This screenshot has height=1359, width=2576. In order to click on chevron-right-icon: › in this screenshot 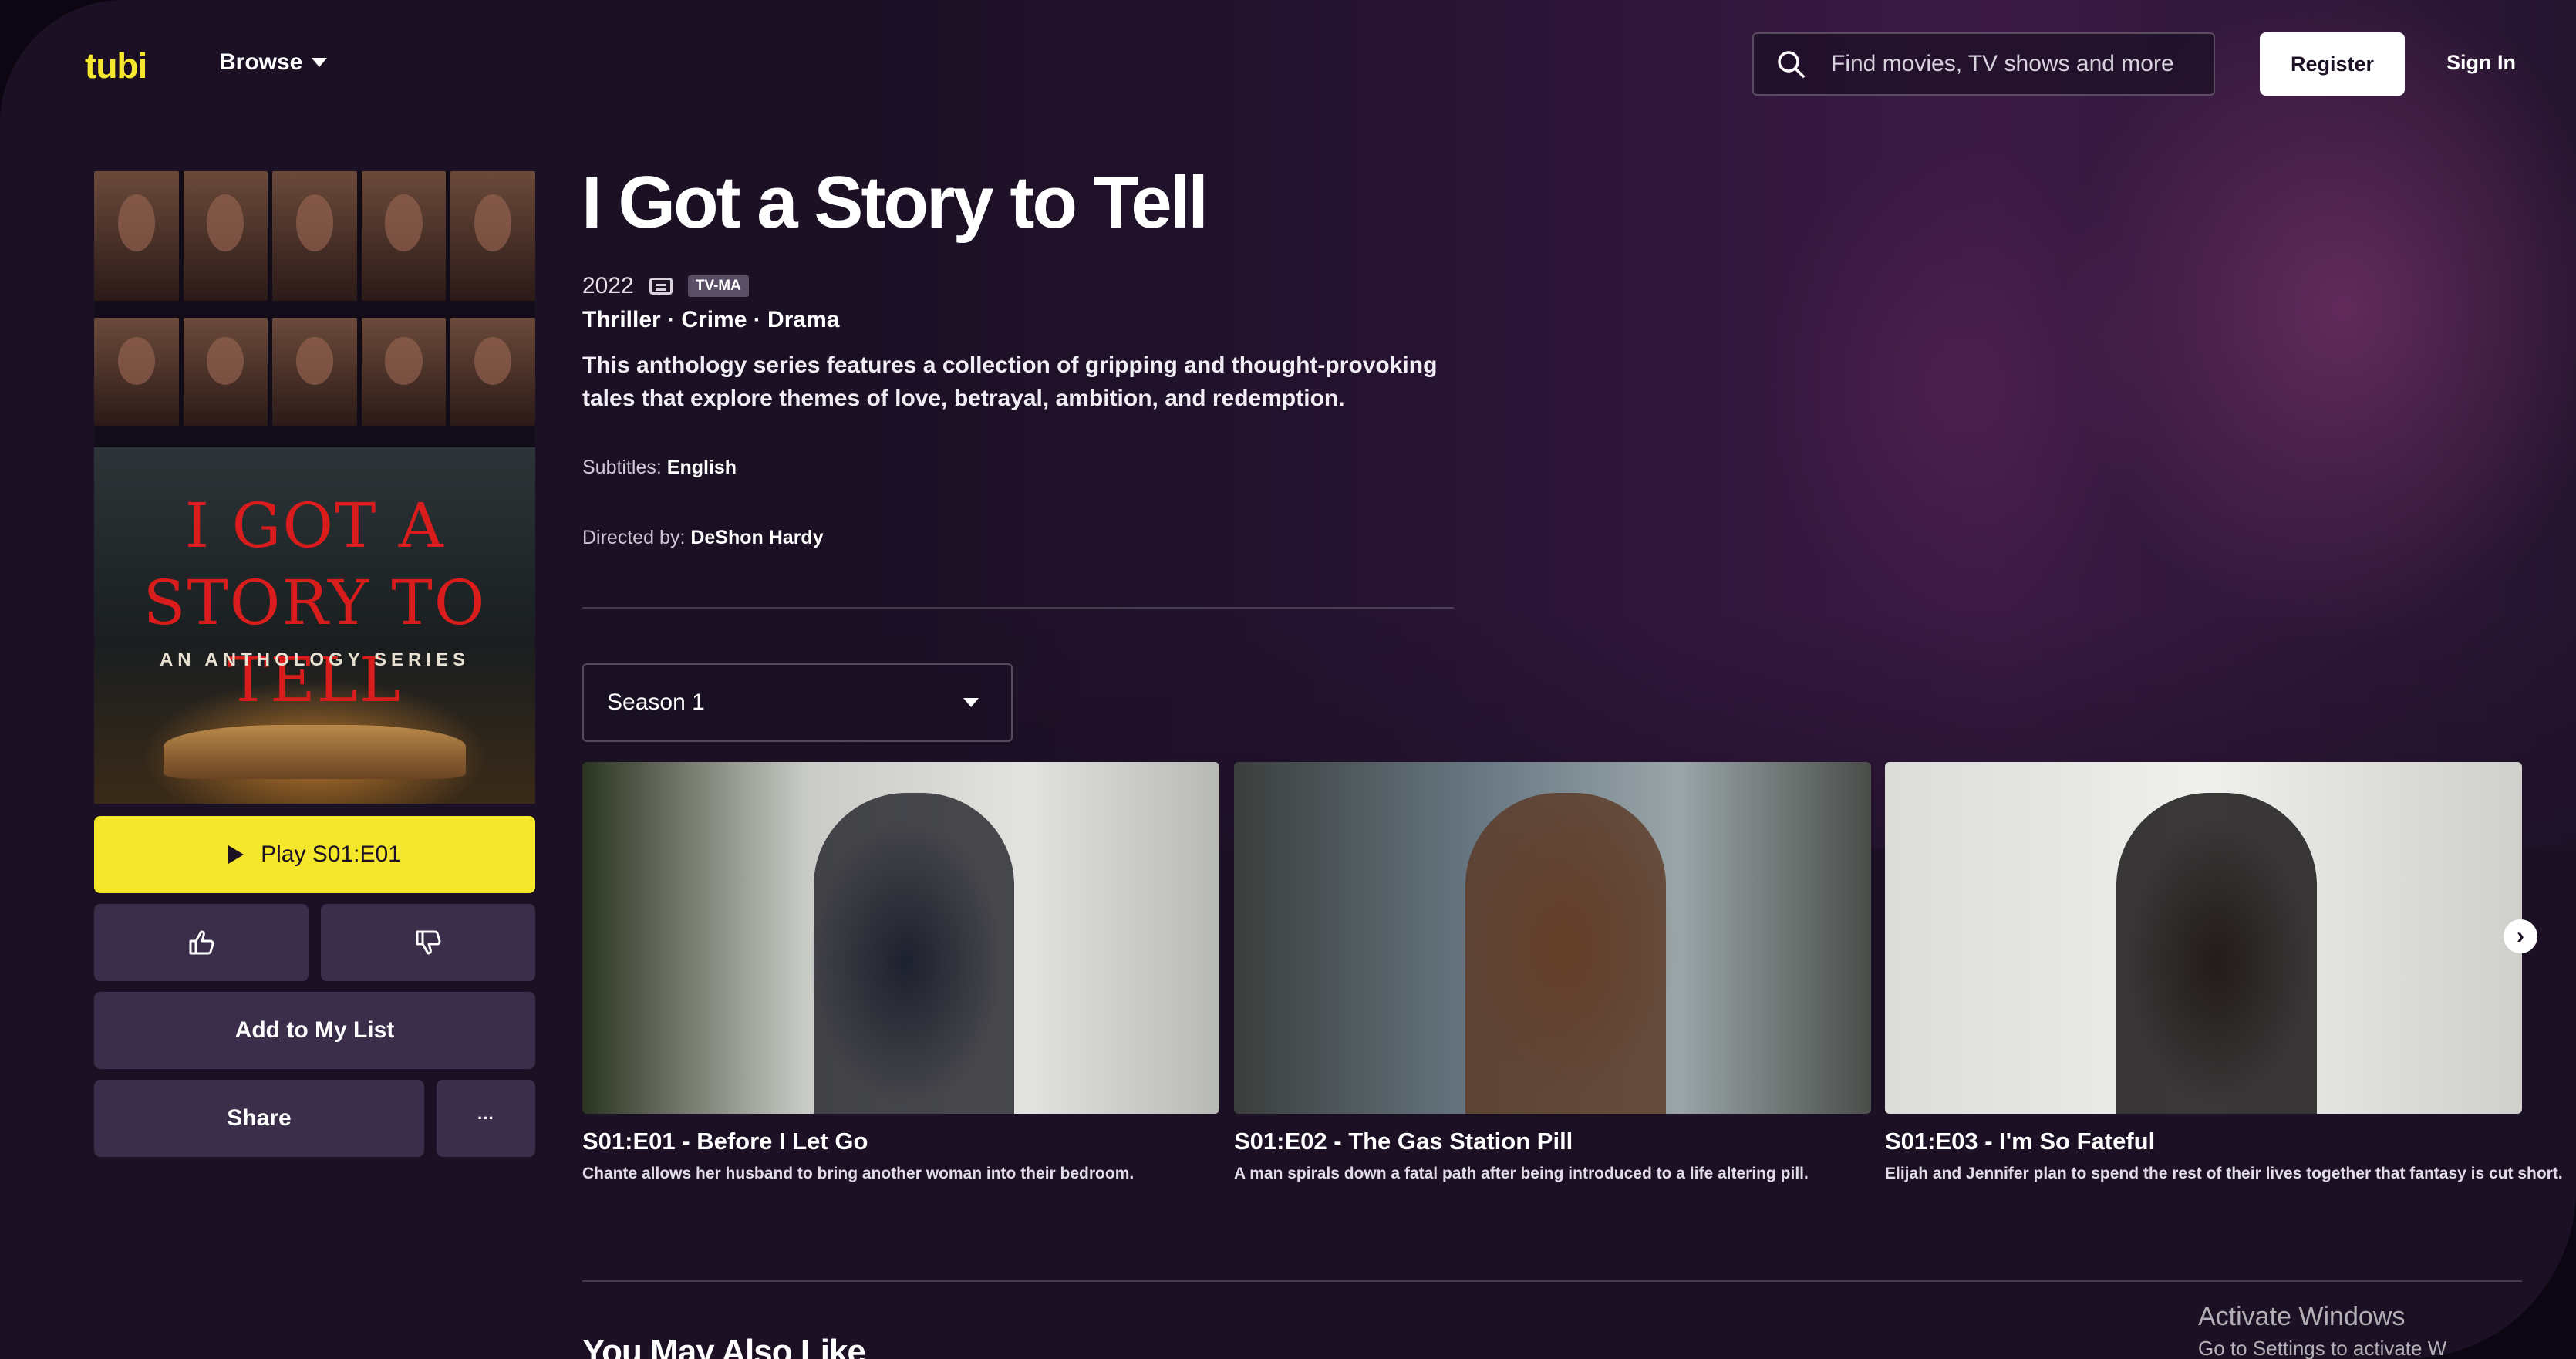, I will do `click(2520, 936)`.